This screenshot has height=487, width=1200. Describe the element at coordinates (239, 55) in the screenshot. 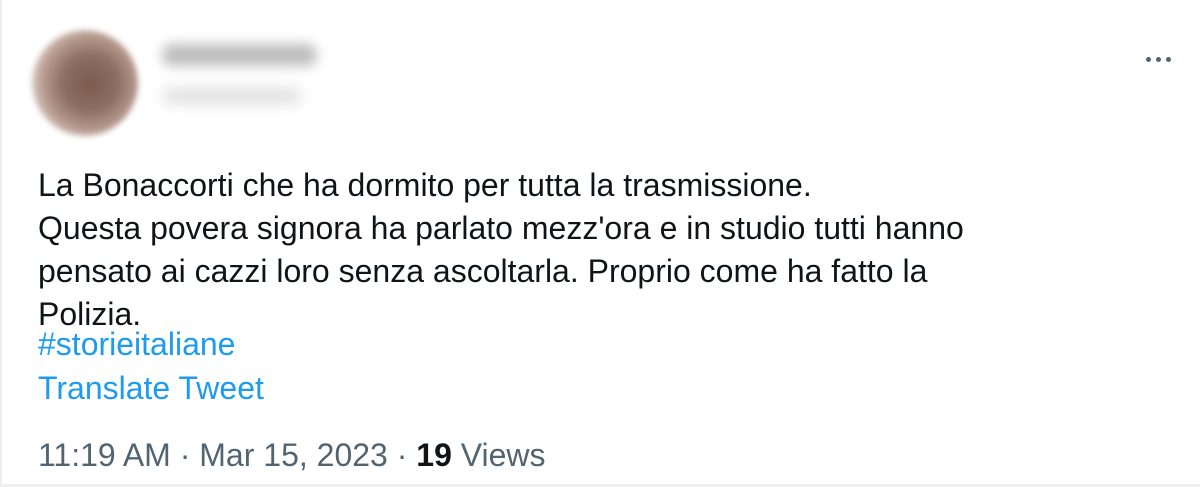

I see `display-name-redacted` at that location.